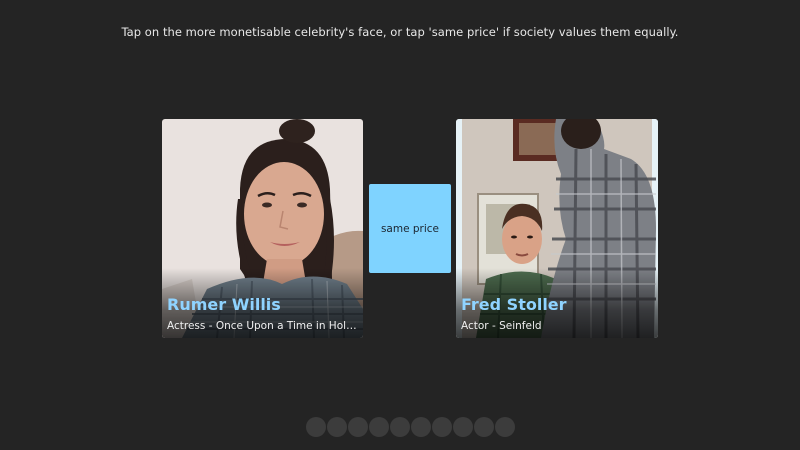 This screenshot has width=800, height=450. I want to click on celebrity-name-right: Fred Stoller, so click(514, 304).